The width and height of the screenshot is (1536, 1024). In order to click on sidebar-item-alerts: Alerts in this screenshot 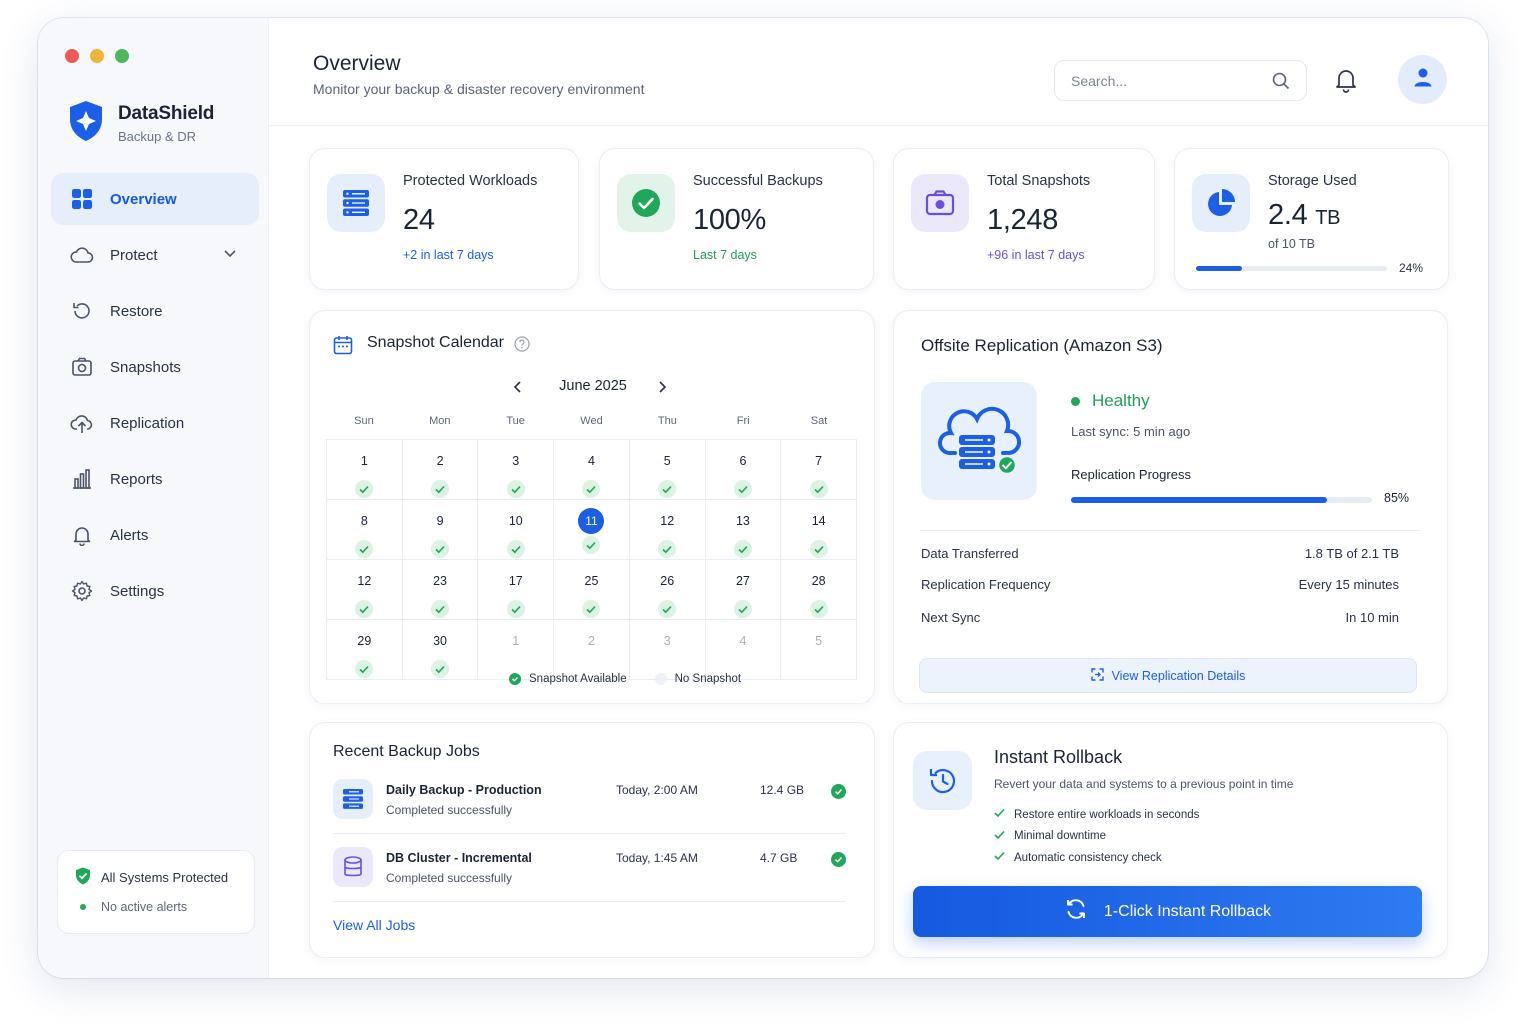, I will do `click(155, 535)`.